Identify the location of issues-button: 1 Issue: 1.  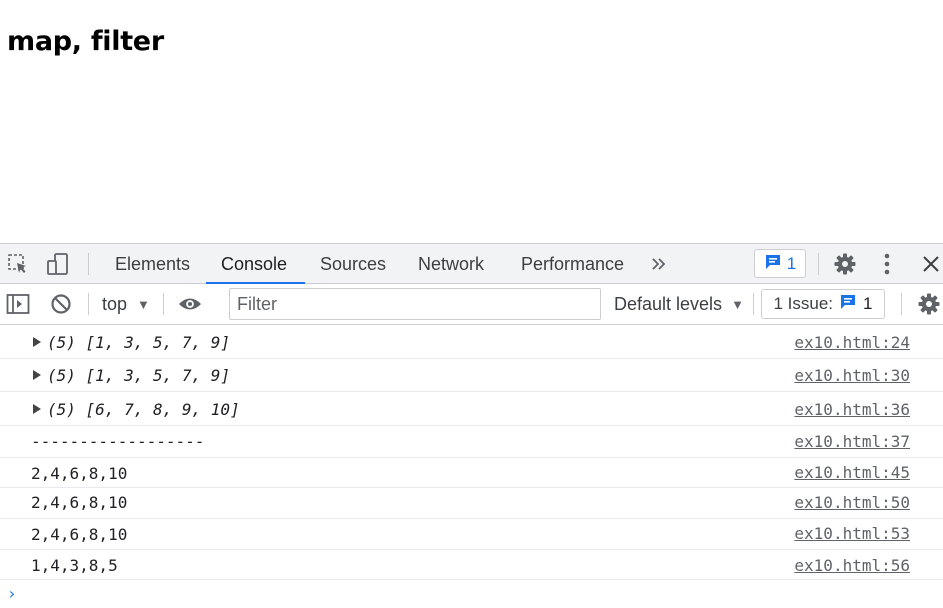
(823, 304).